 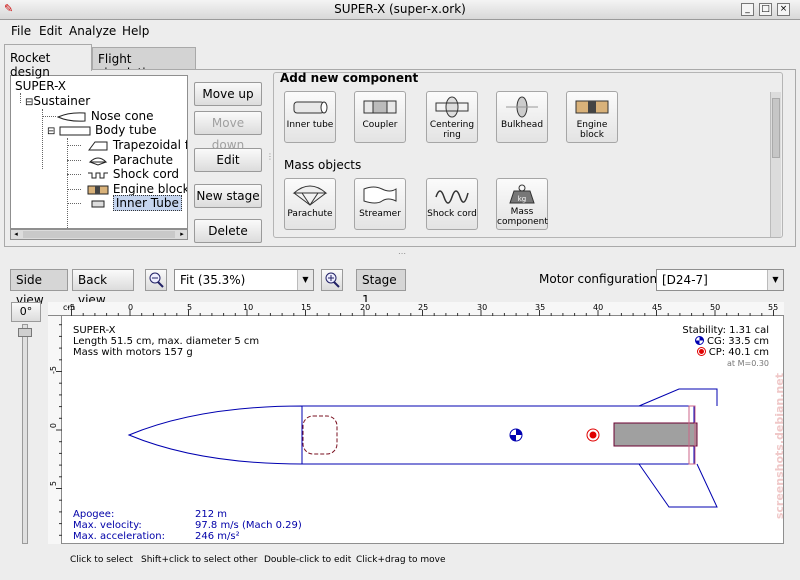 I want to click on ruler-label-45: 45, so click(x=657, y=307).